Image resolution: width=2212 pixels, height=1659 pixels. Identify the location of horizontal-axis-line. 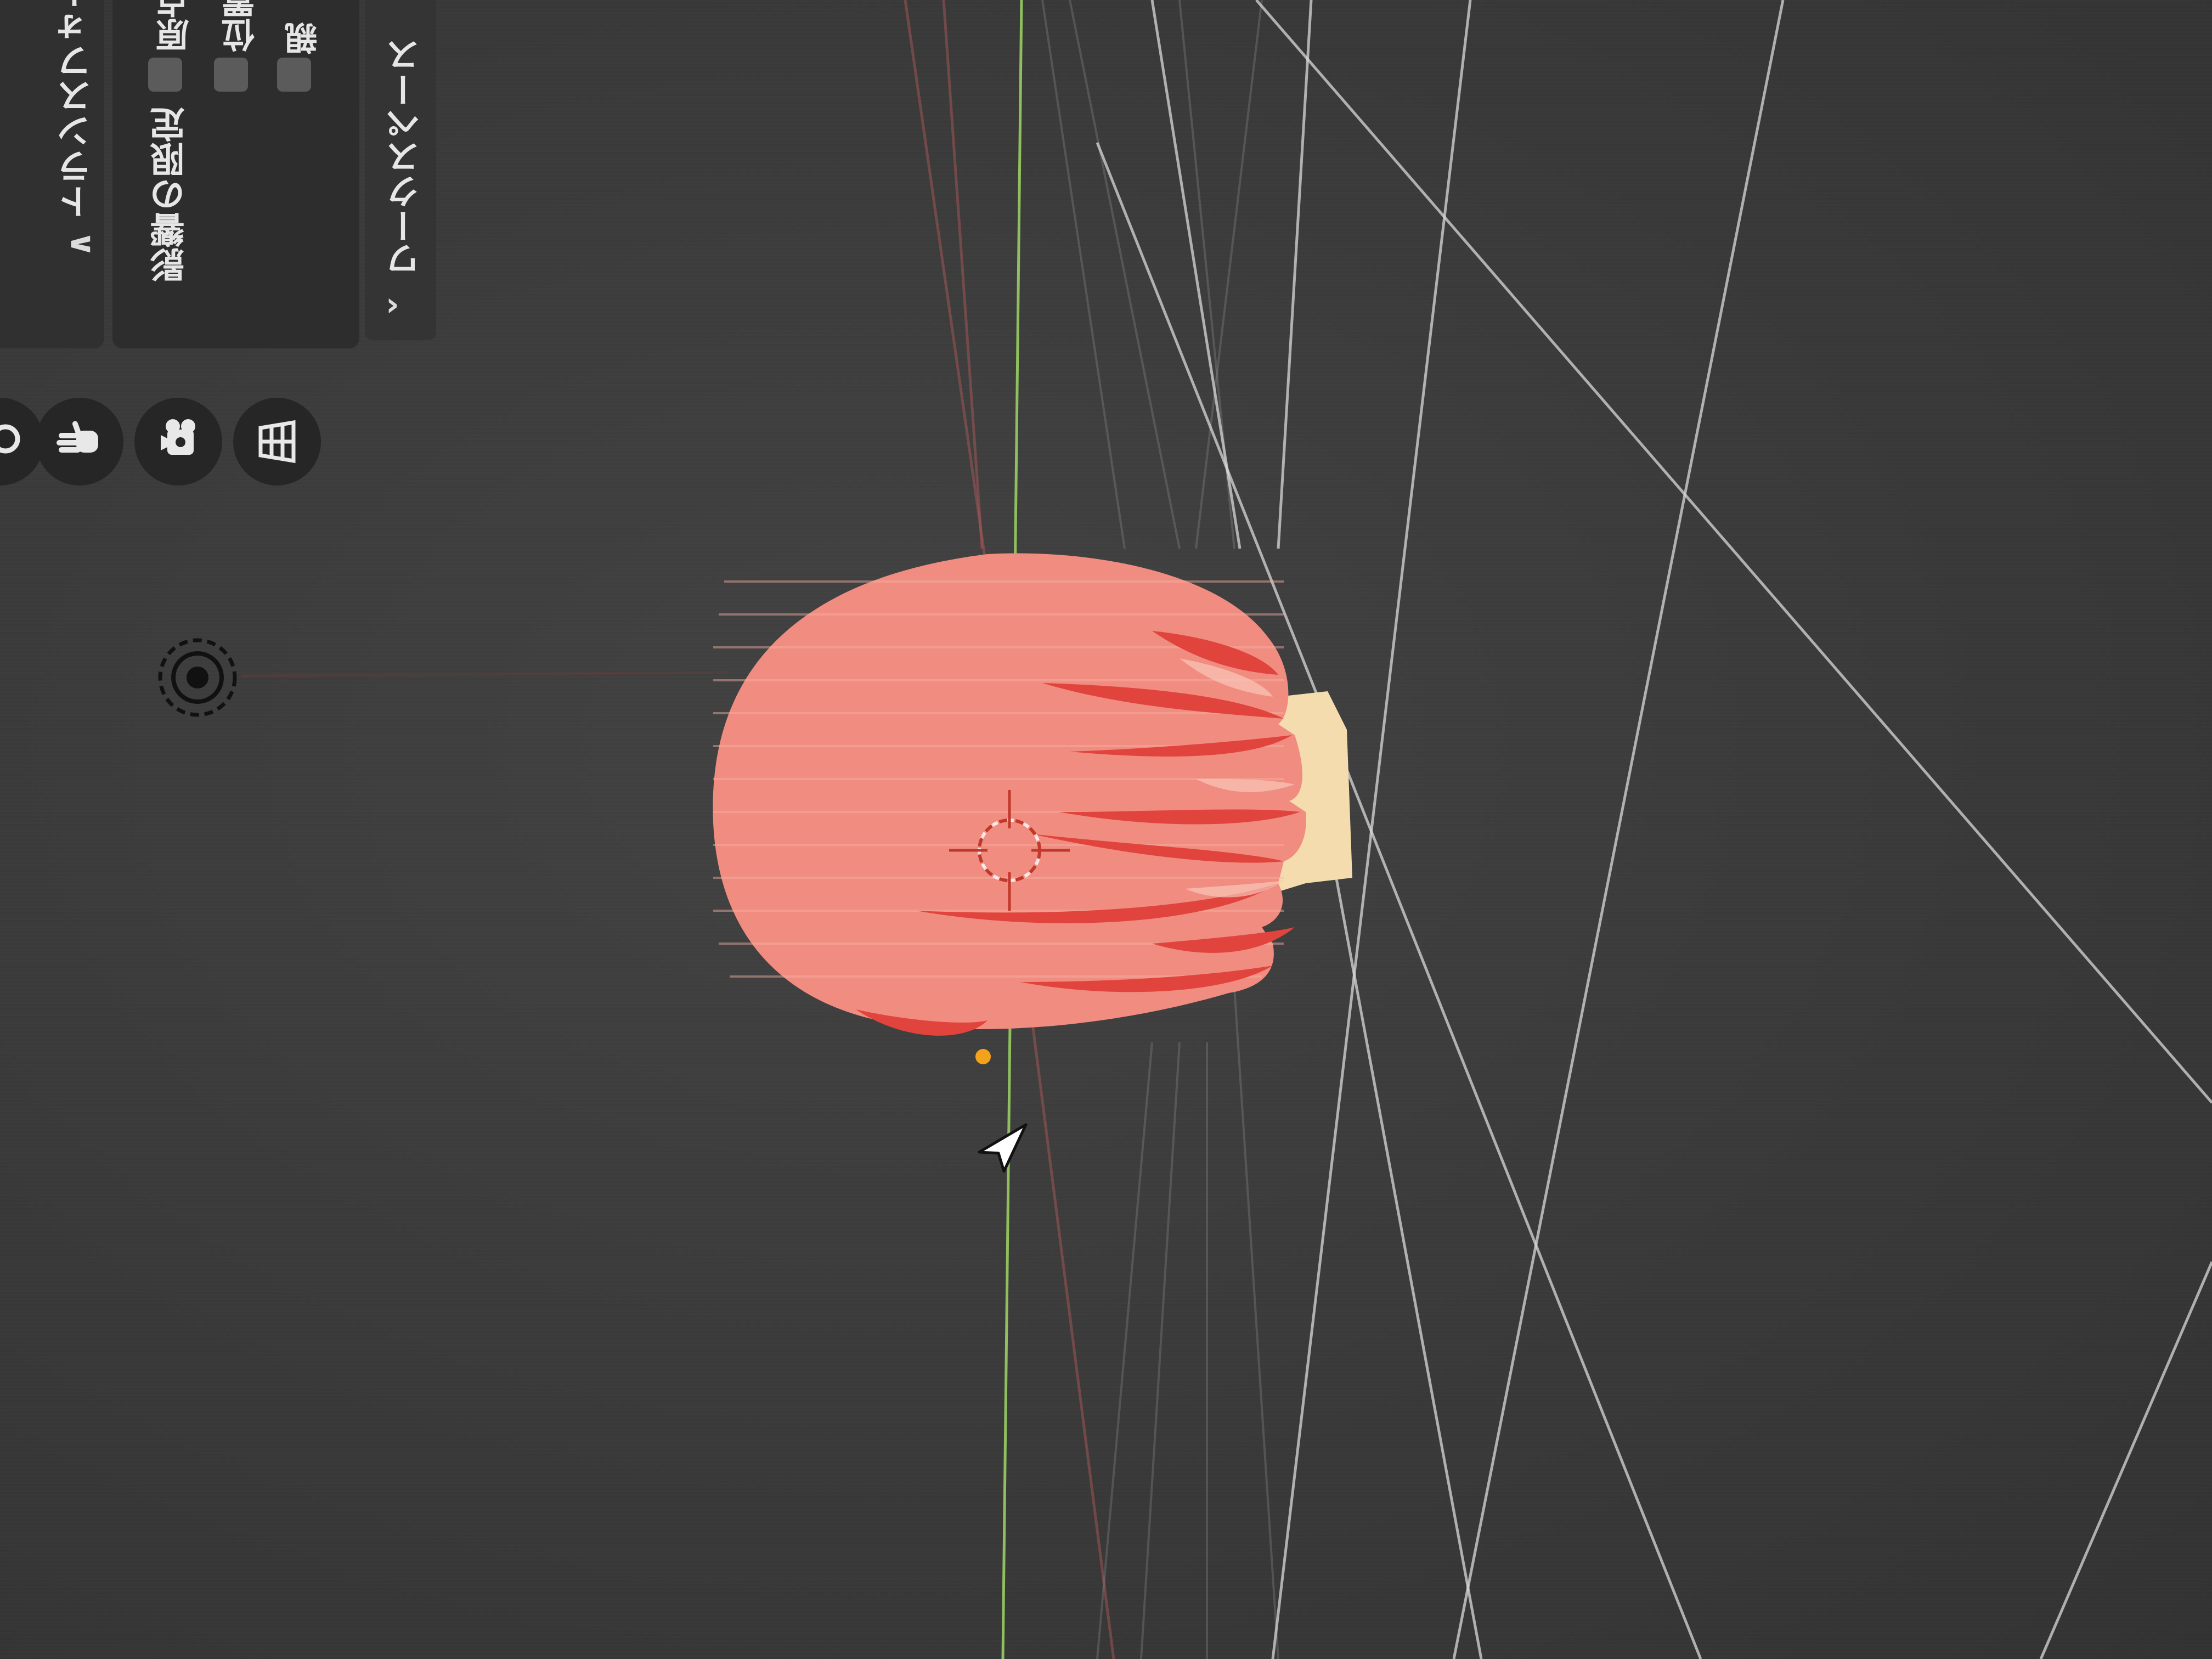
(485, 675).